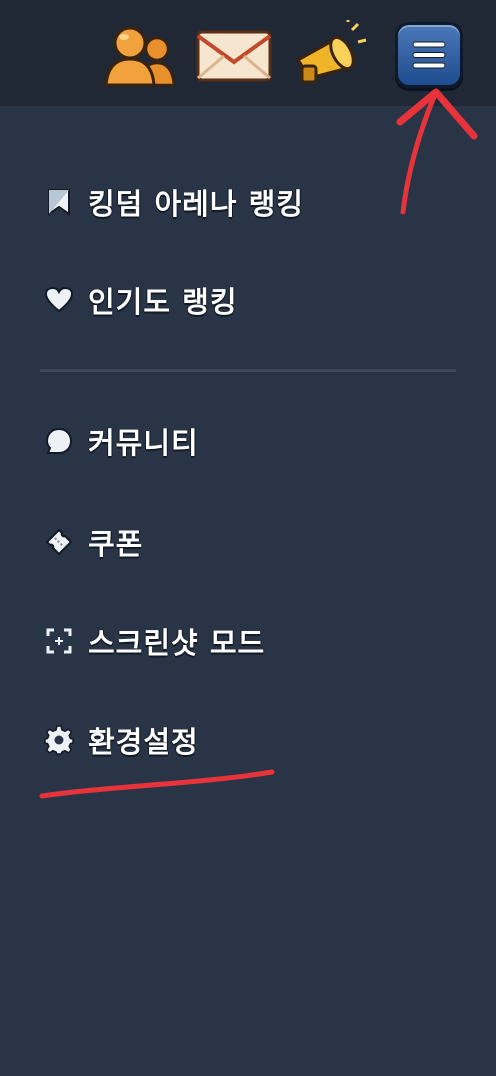  Describe the element at coordinates (140, 55) in the screenshot. I see `friends-icon` at that location.